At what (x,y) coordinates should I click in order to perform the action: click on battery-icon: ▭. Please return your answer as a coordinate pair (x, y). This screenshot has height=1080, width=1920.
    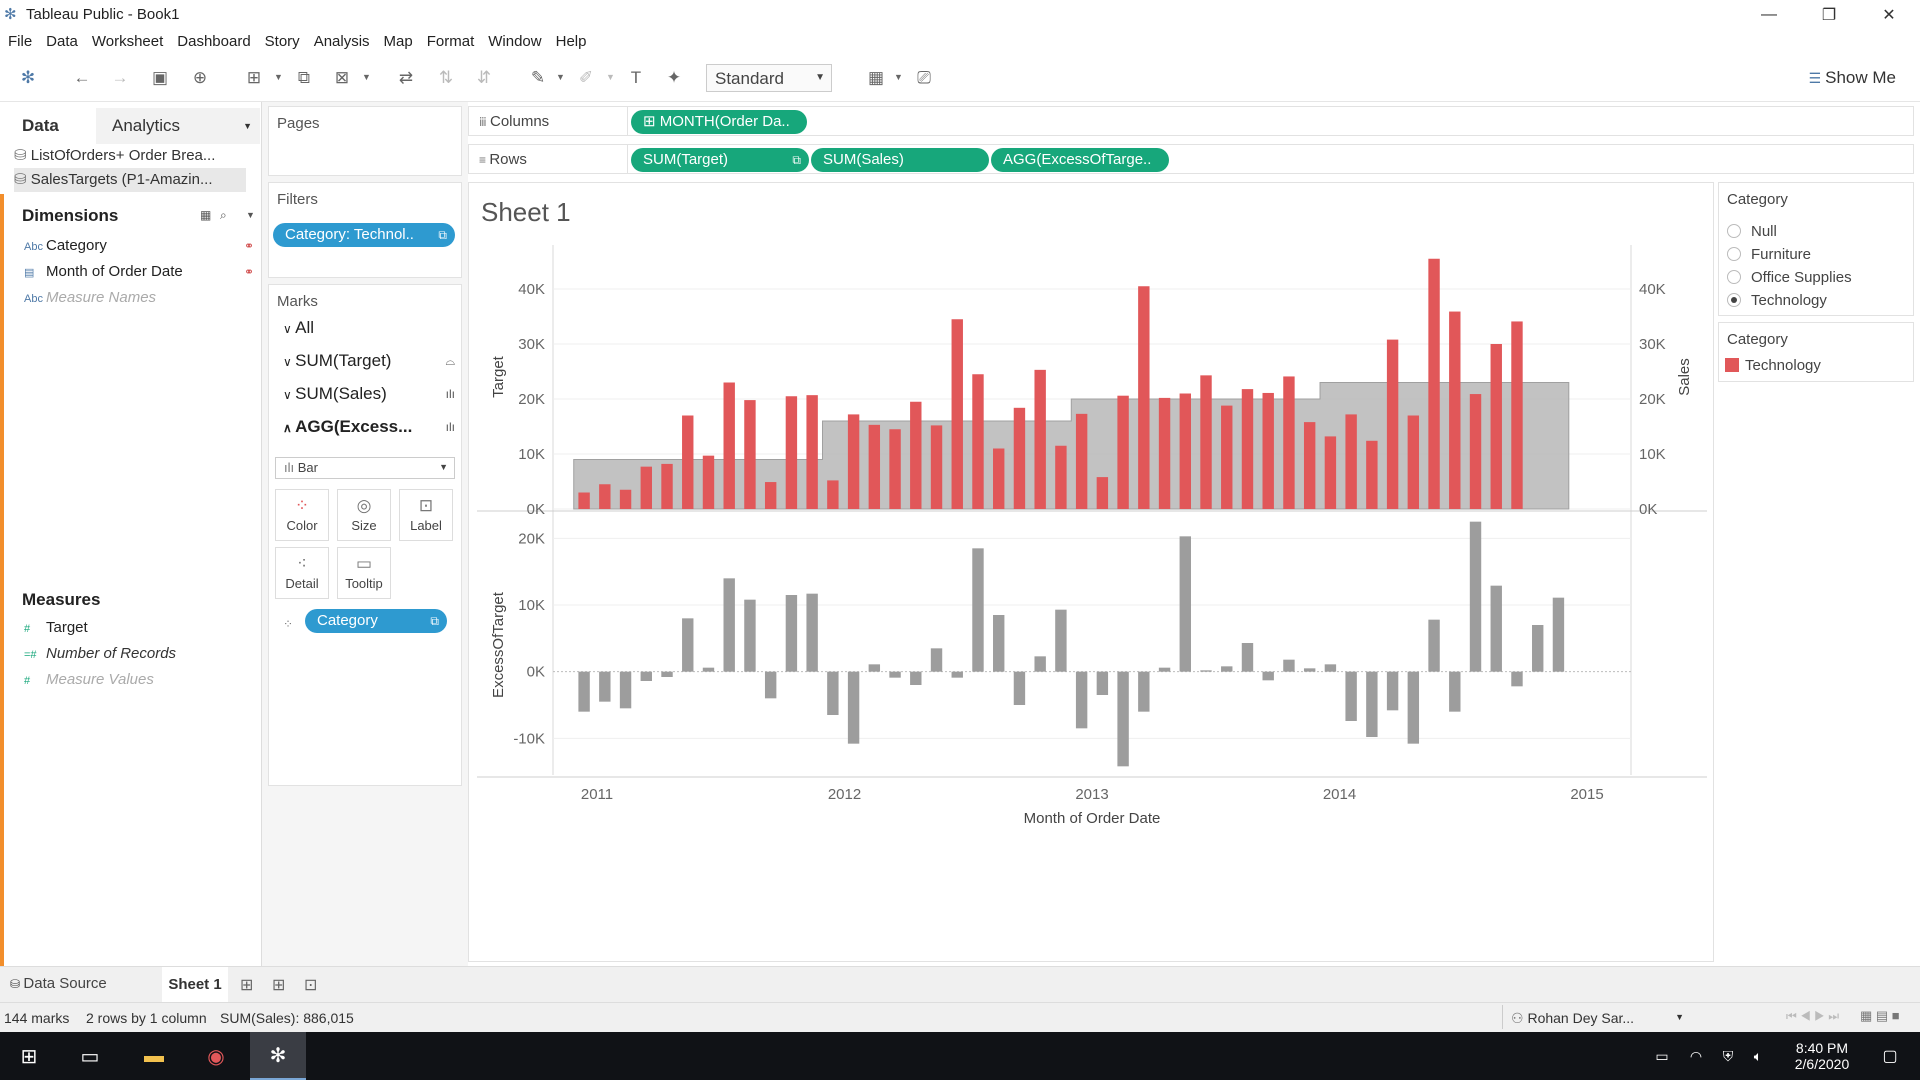
    Looking at the image, I should click on (1662, 1056).